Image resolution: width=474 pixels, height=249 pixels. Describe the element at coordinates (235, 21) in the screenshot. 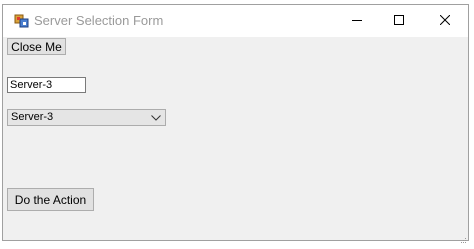

I see `title-bar: Server Selection Form` at that location.